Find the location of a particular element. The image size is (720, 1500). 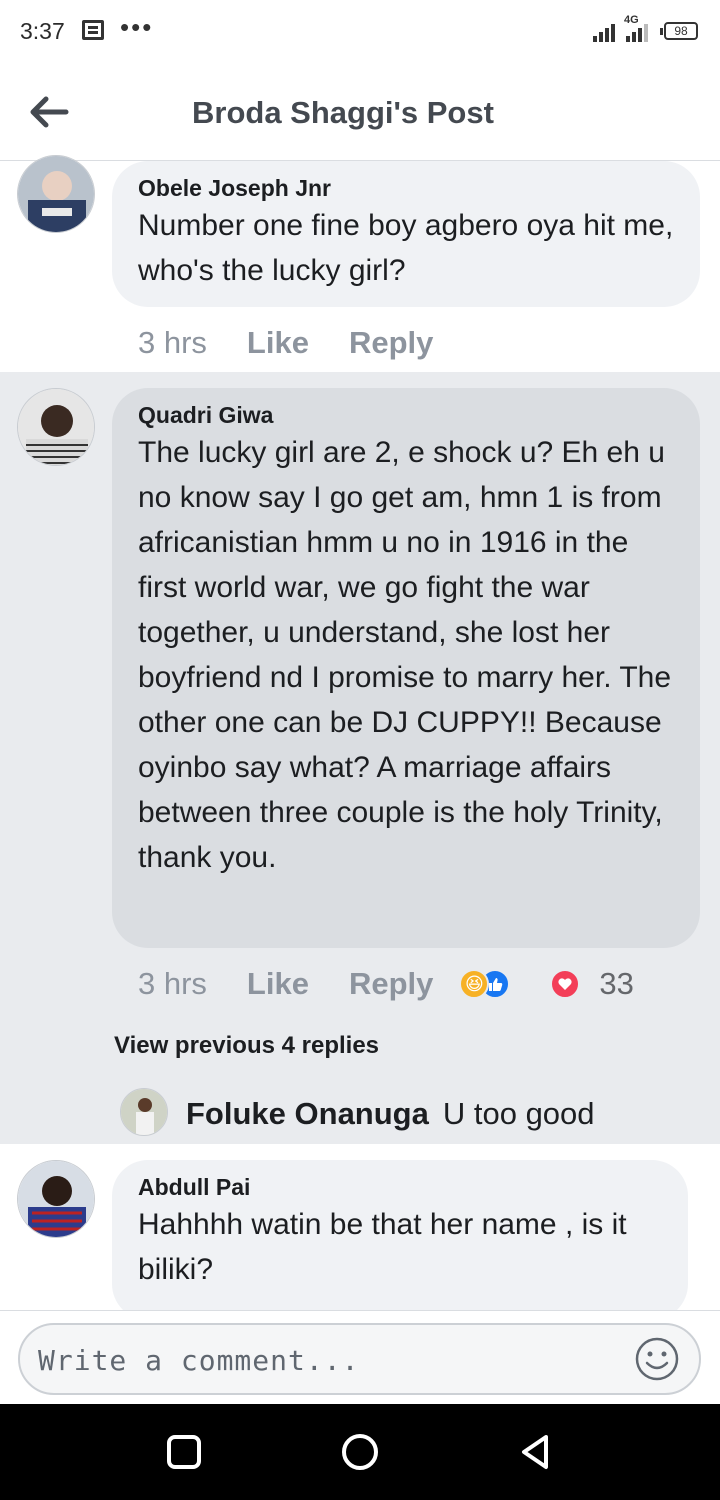

comment-actions: 3 hrs Like Reply 😆 33 is located at coordinates (386, 984).